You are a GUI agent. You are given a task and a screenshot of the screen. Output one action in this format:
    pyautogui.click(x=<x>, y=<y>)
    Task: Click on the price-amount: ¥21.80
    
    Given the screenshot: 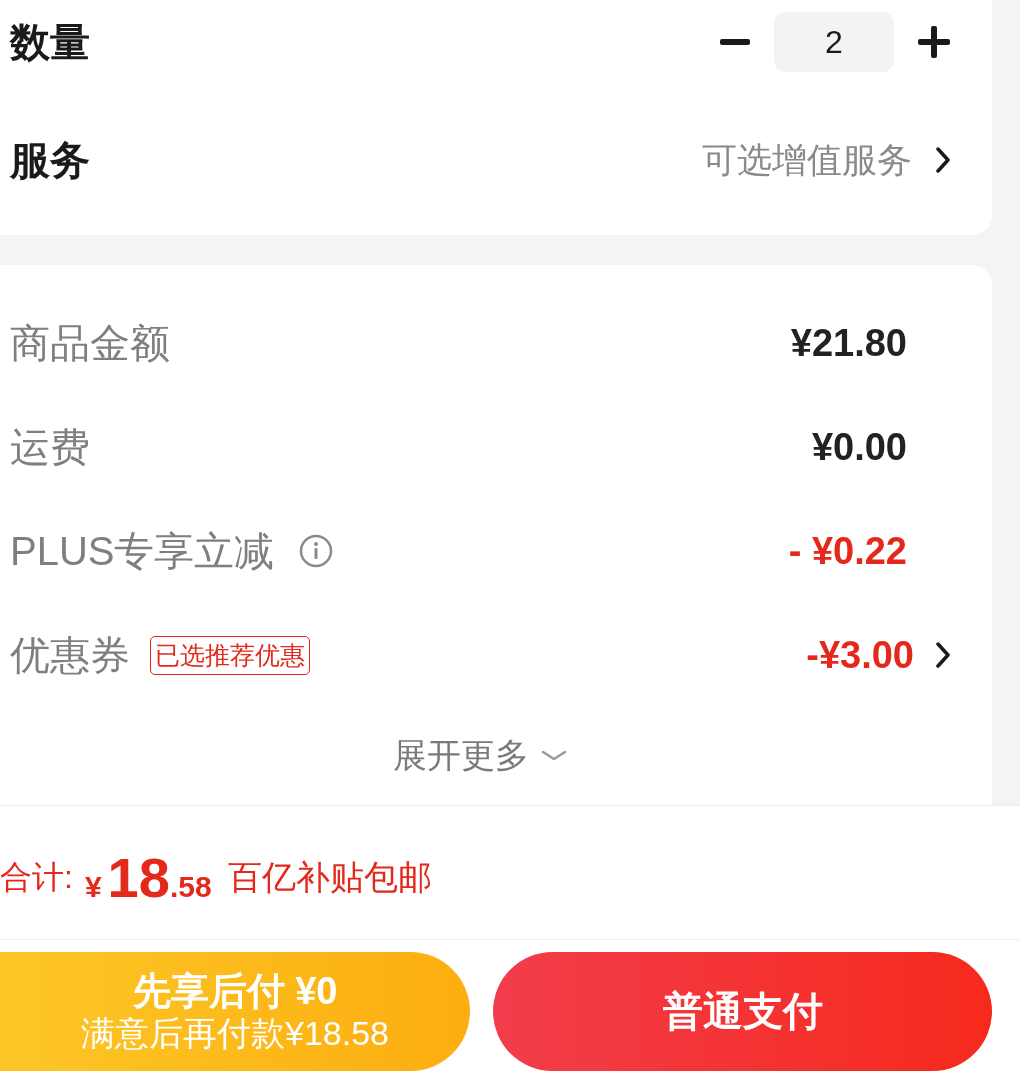 What is the action you would take?
    pyautogui.click(x=848, y=343)
    